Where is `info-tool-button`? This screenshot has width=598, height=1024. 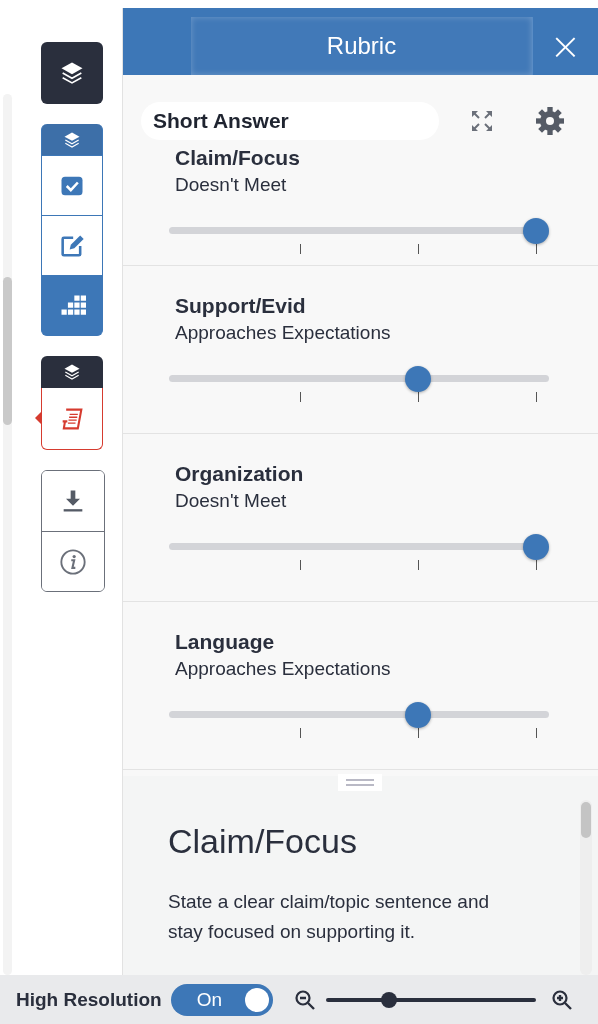
info-tool-button is located at coordinates (73, 561).